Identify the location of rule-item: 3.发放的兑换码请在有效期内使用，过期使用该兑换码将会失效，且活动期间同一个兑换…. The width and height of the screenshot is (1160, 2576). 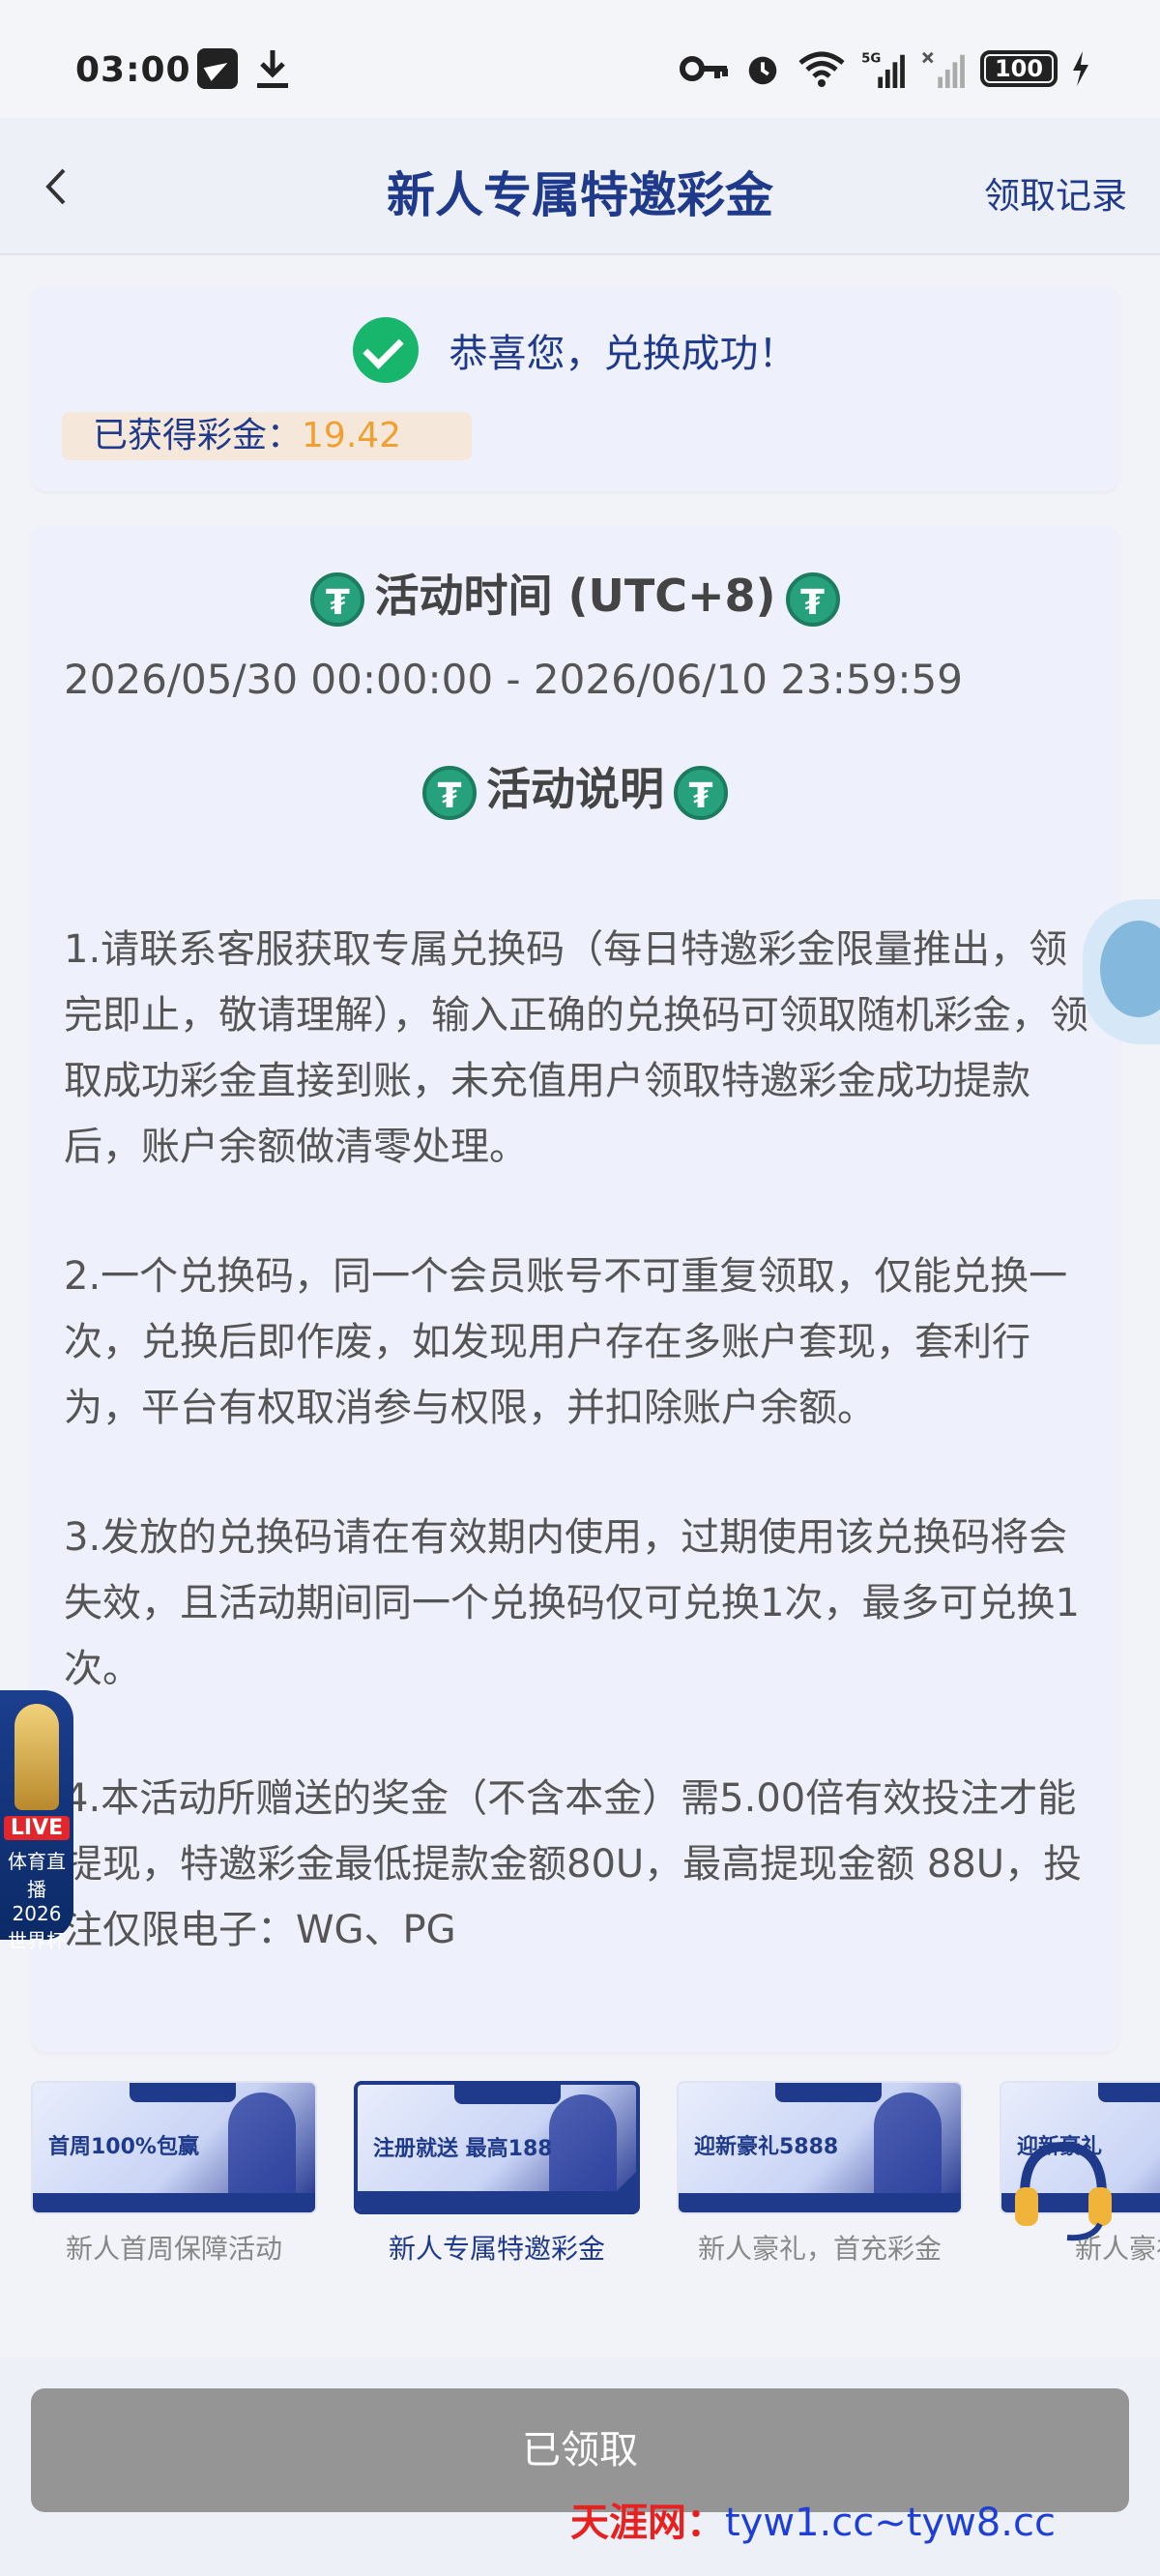
(572, 1603).